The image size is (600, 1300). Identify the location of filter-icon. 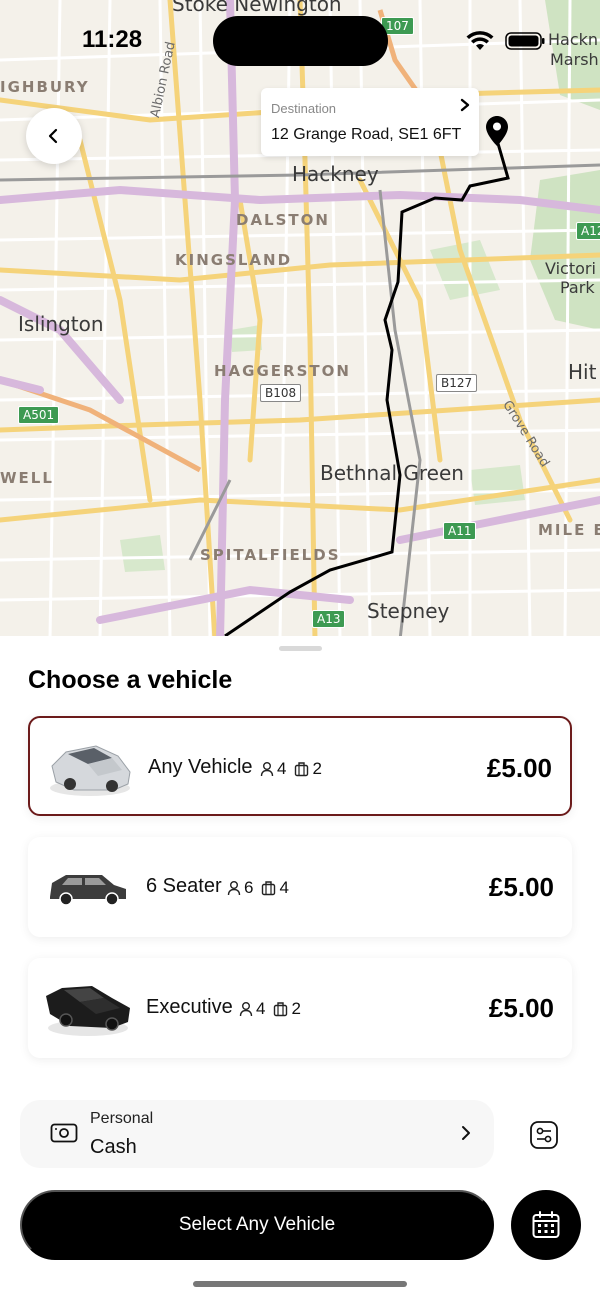
(544, 1135).